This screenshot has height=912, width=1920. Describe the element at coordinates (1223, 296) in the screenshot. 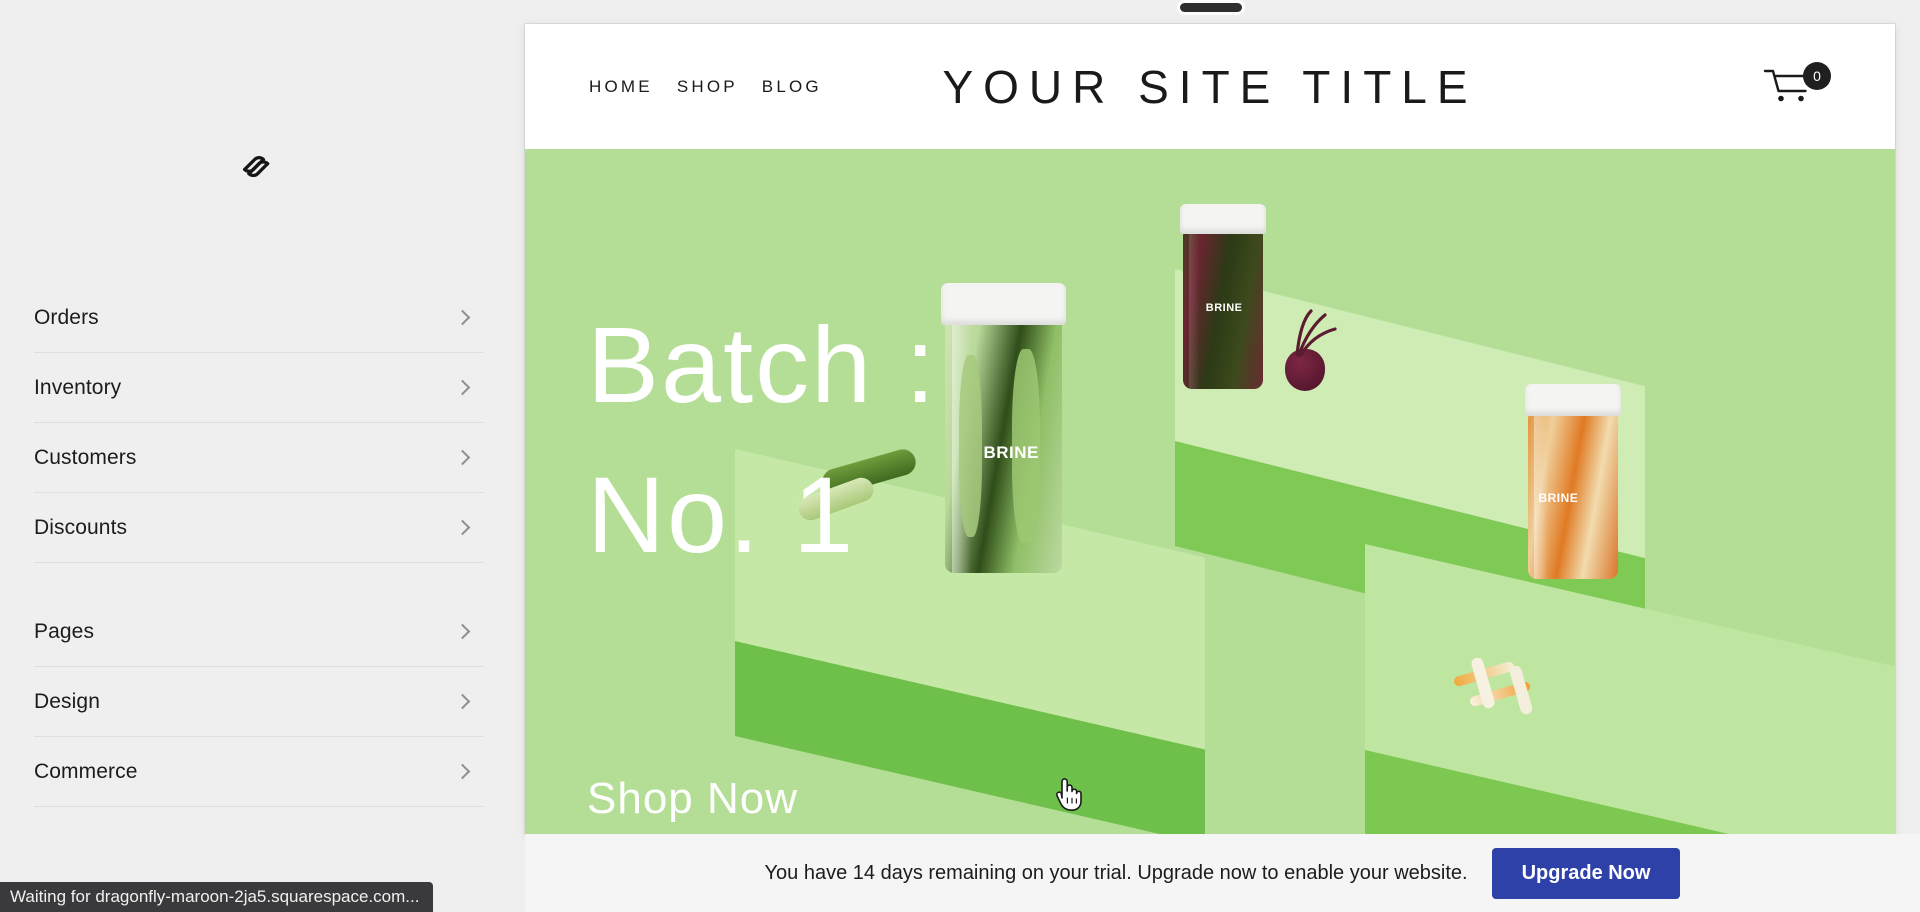

I see `product-jar-beets: BRINE` at that location.